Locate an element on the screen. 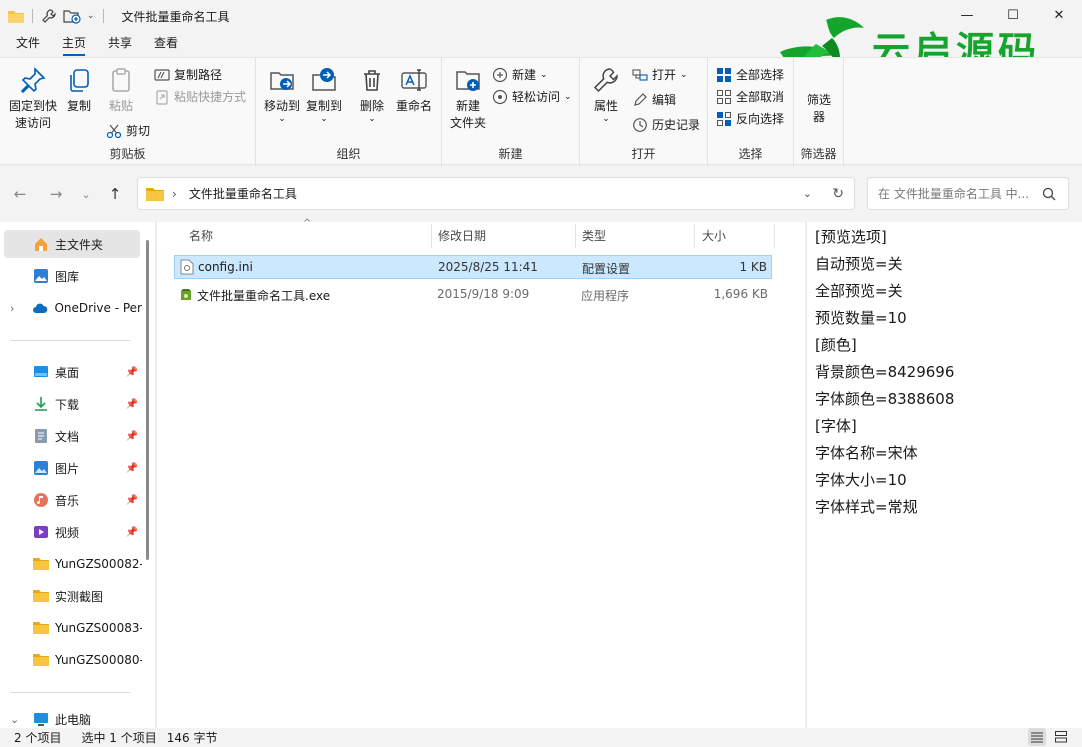 This screenshot has height=747, width=1082. cloud-icon is located at coordinates (40, 308).